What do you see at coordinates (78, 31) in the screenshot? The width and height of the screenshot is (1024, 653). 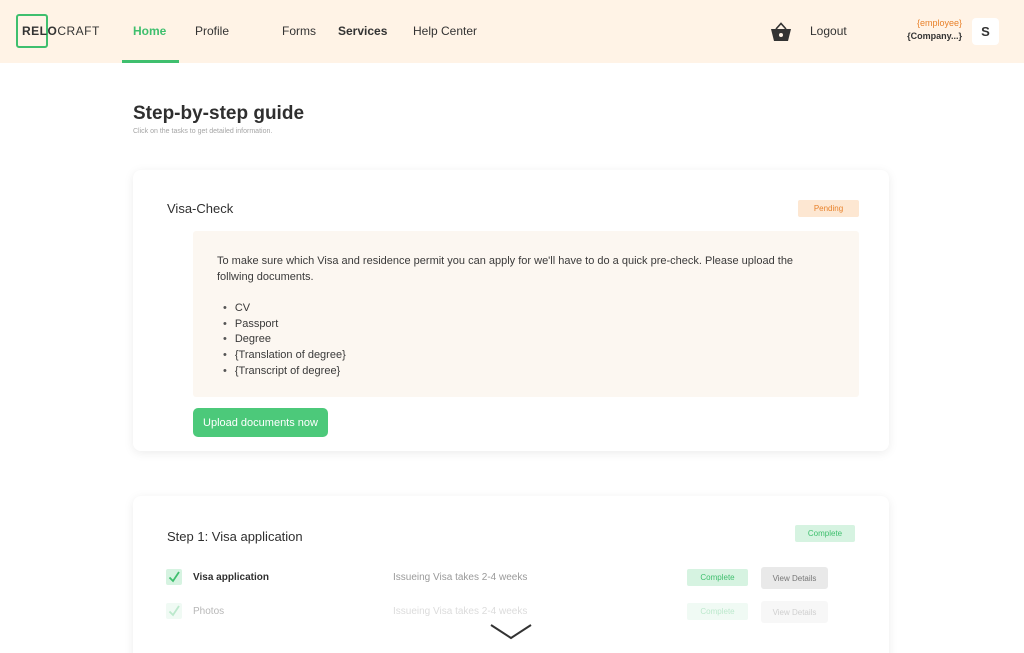 I see `logo-text-light: CRAFT` at bounding box center [78, 31].